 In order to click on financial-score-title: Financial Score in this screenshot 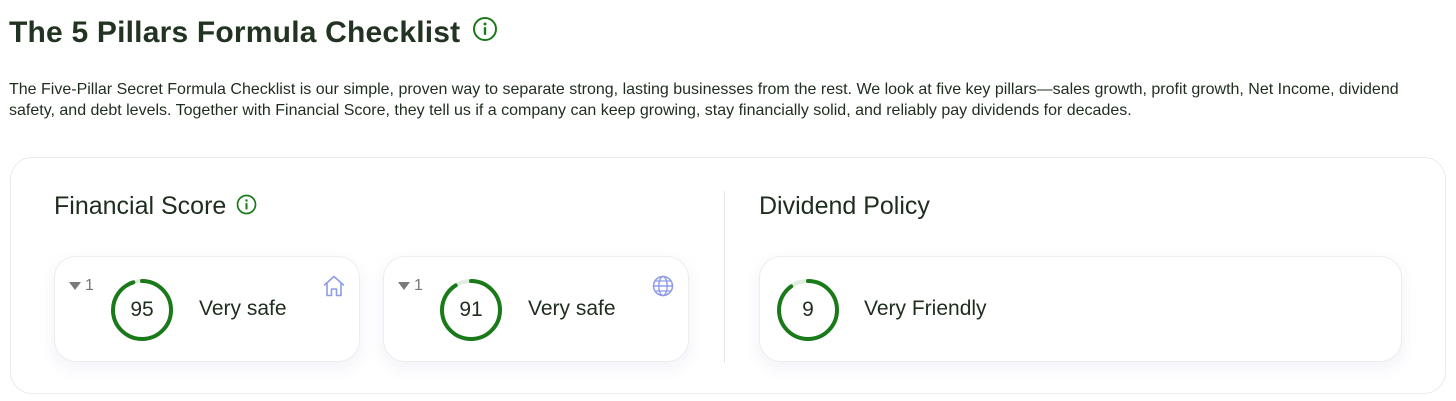, I will do `click(140, 206)`.